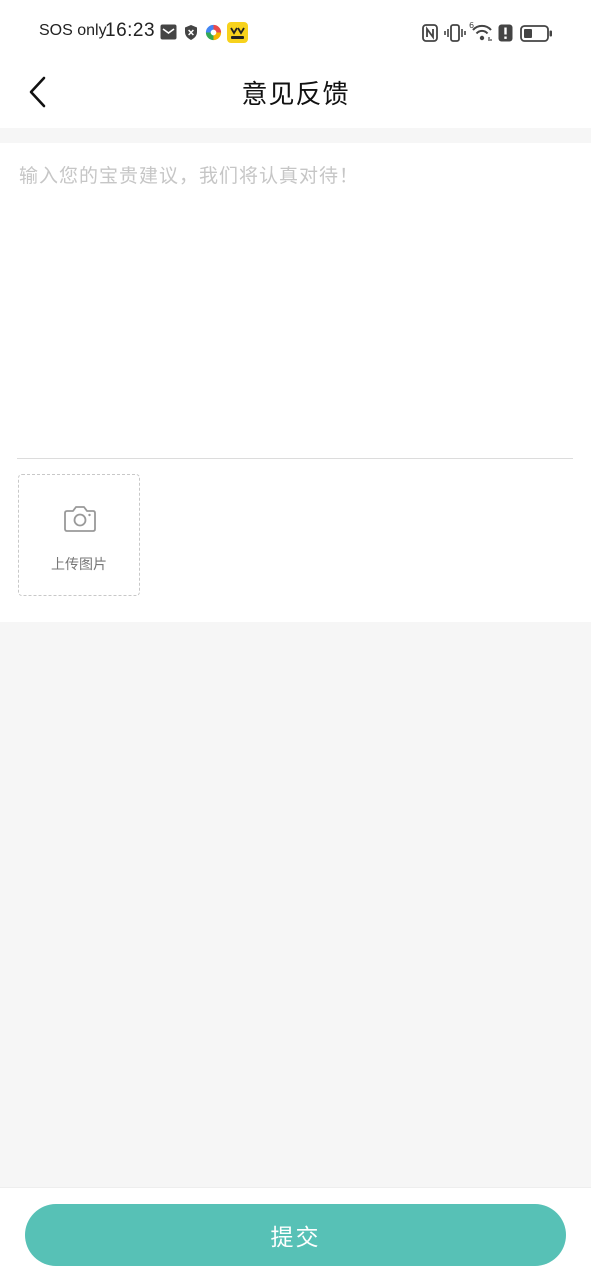 The image size is (591, 1280). I want to click on wifi-icon: 6, so click(482, 31).